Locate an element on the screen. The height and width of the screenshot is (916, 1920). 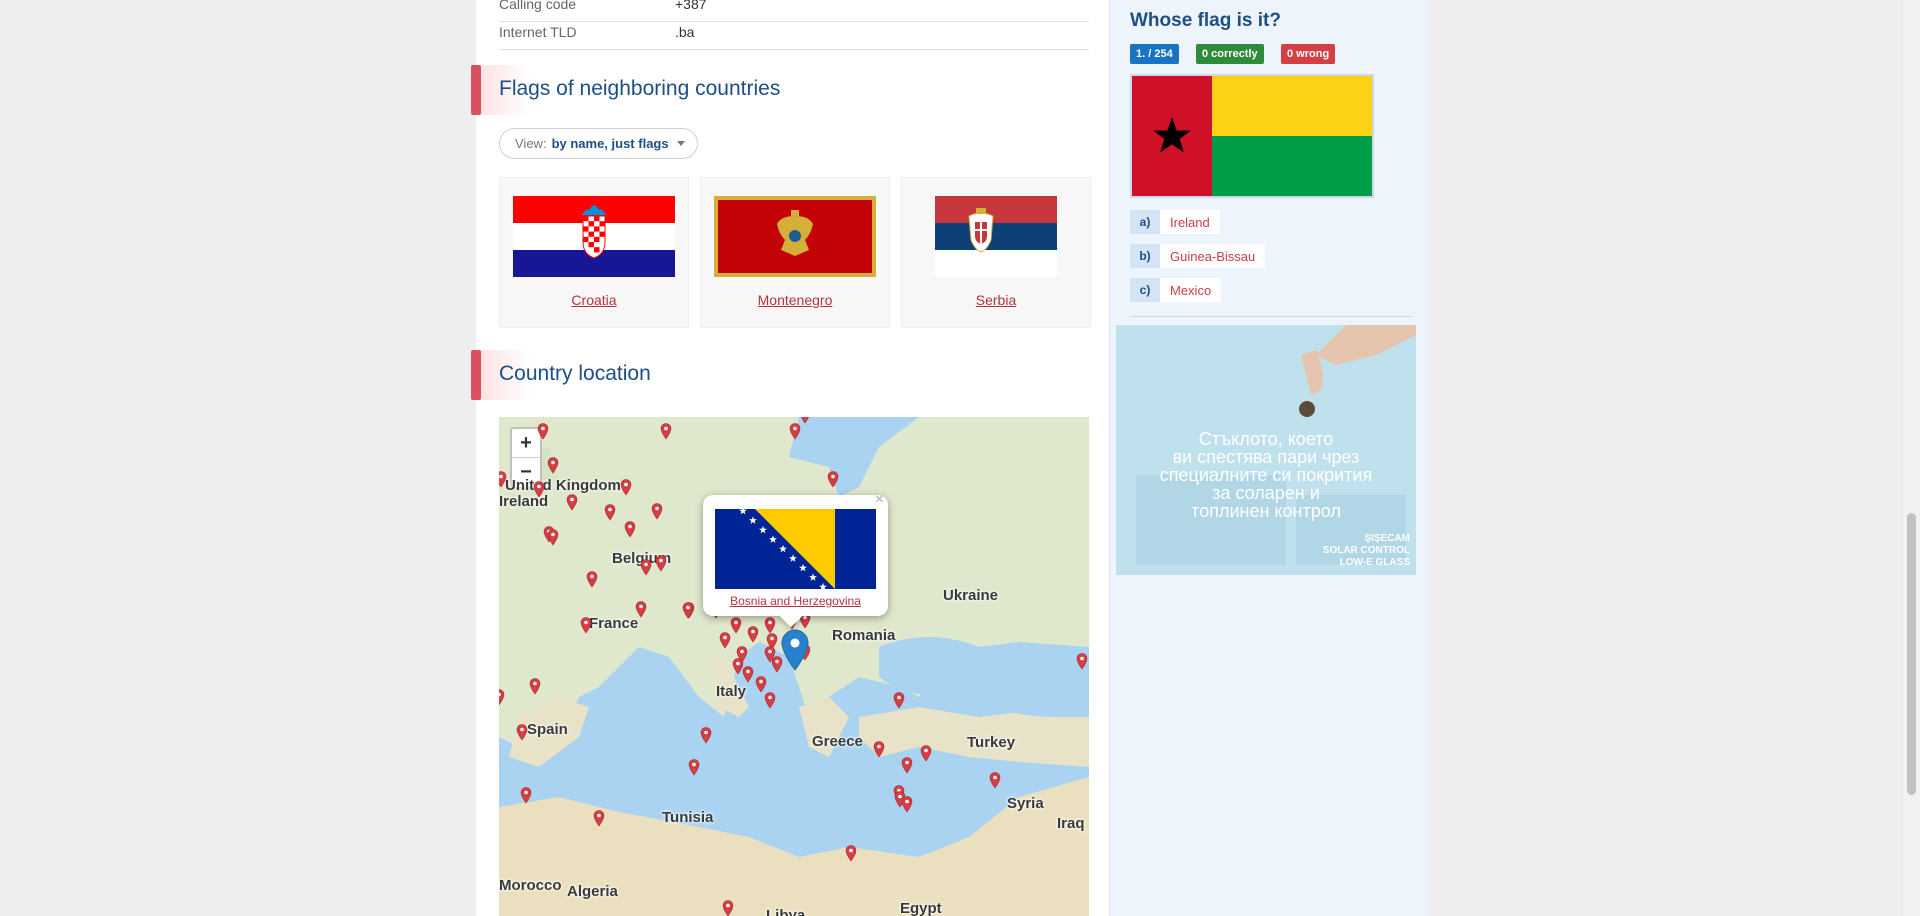
option-key: a) is located at coordinates (1145, 222).